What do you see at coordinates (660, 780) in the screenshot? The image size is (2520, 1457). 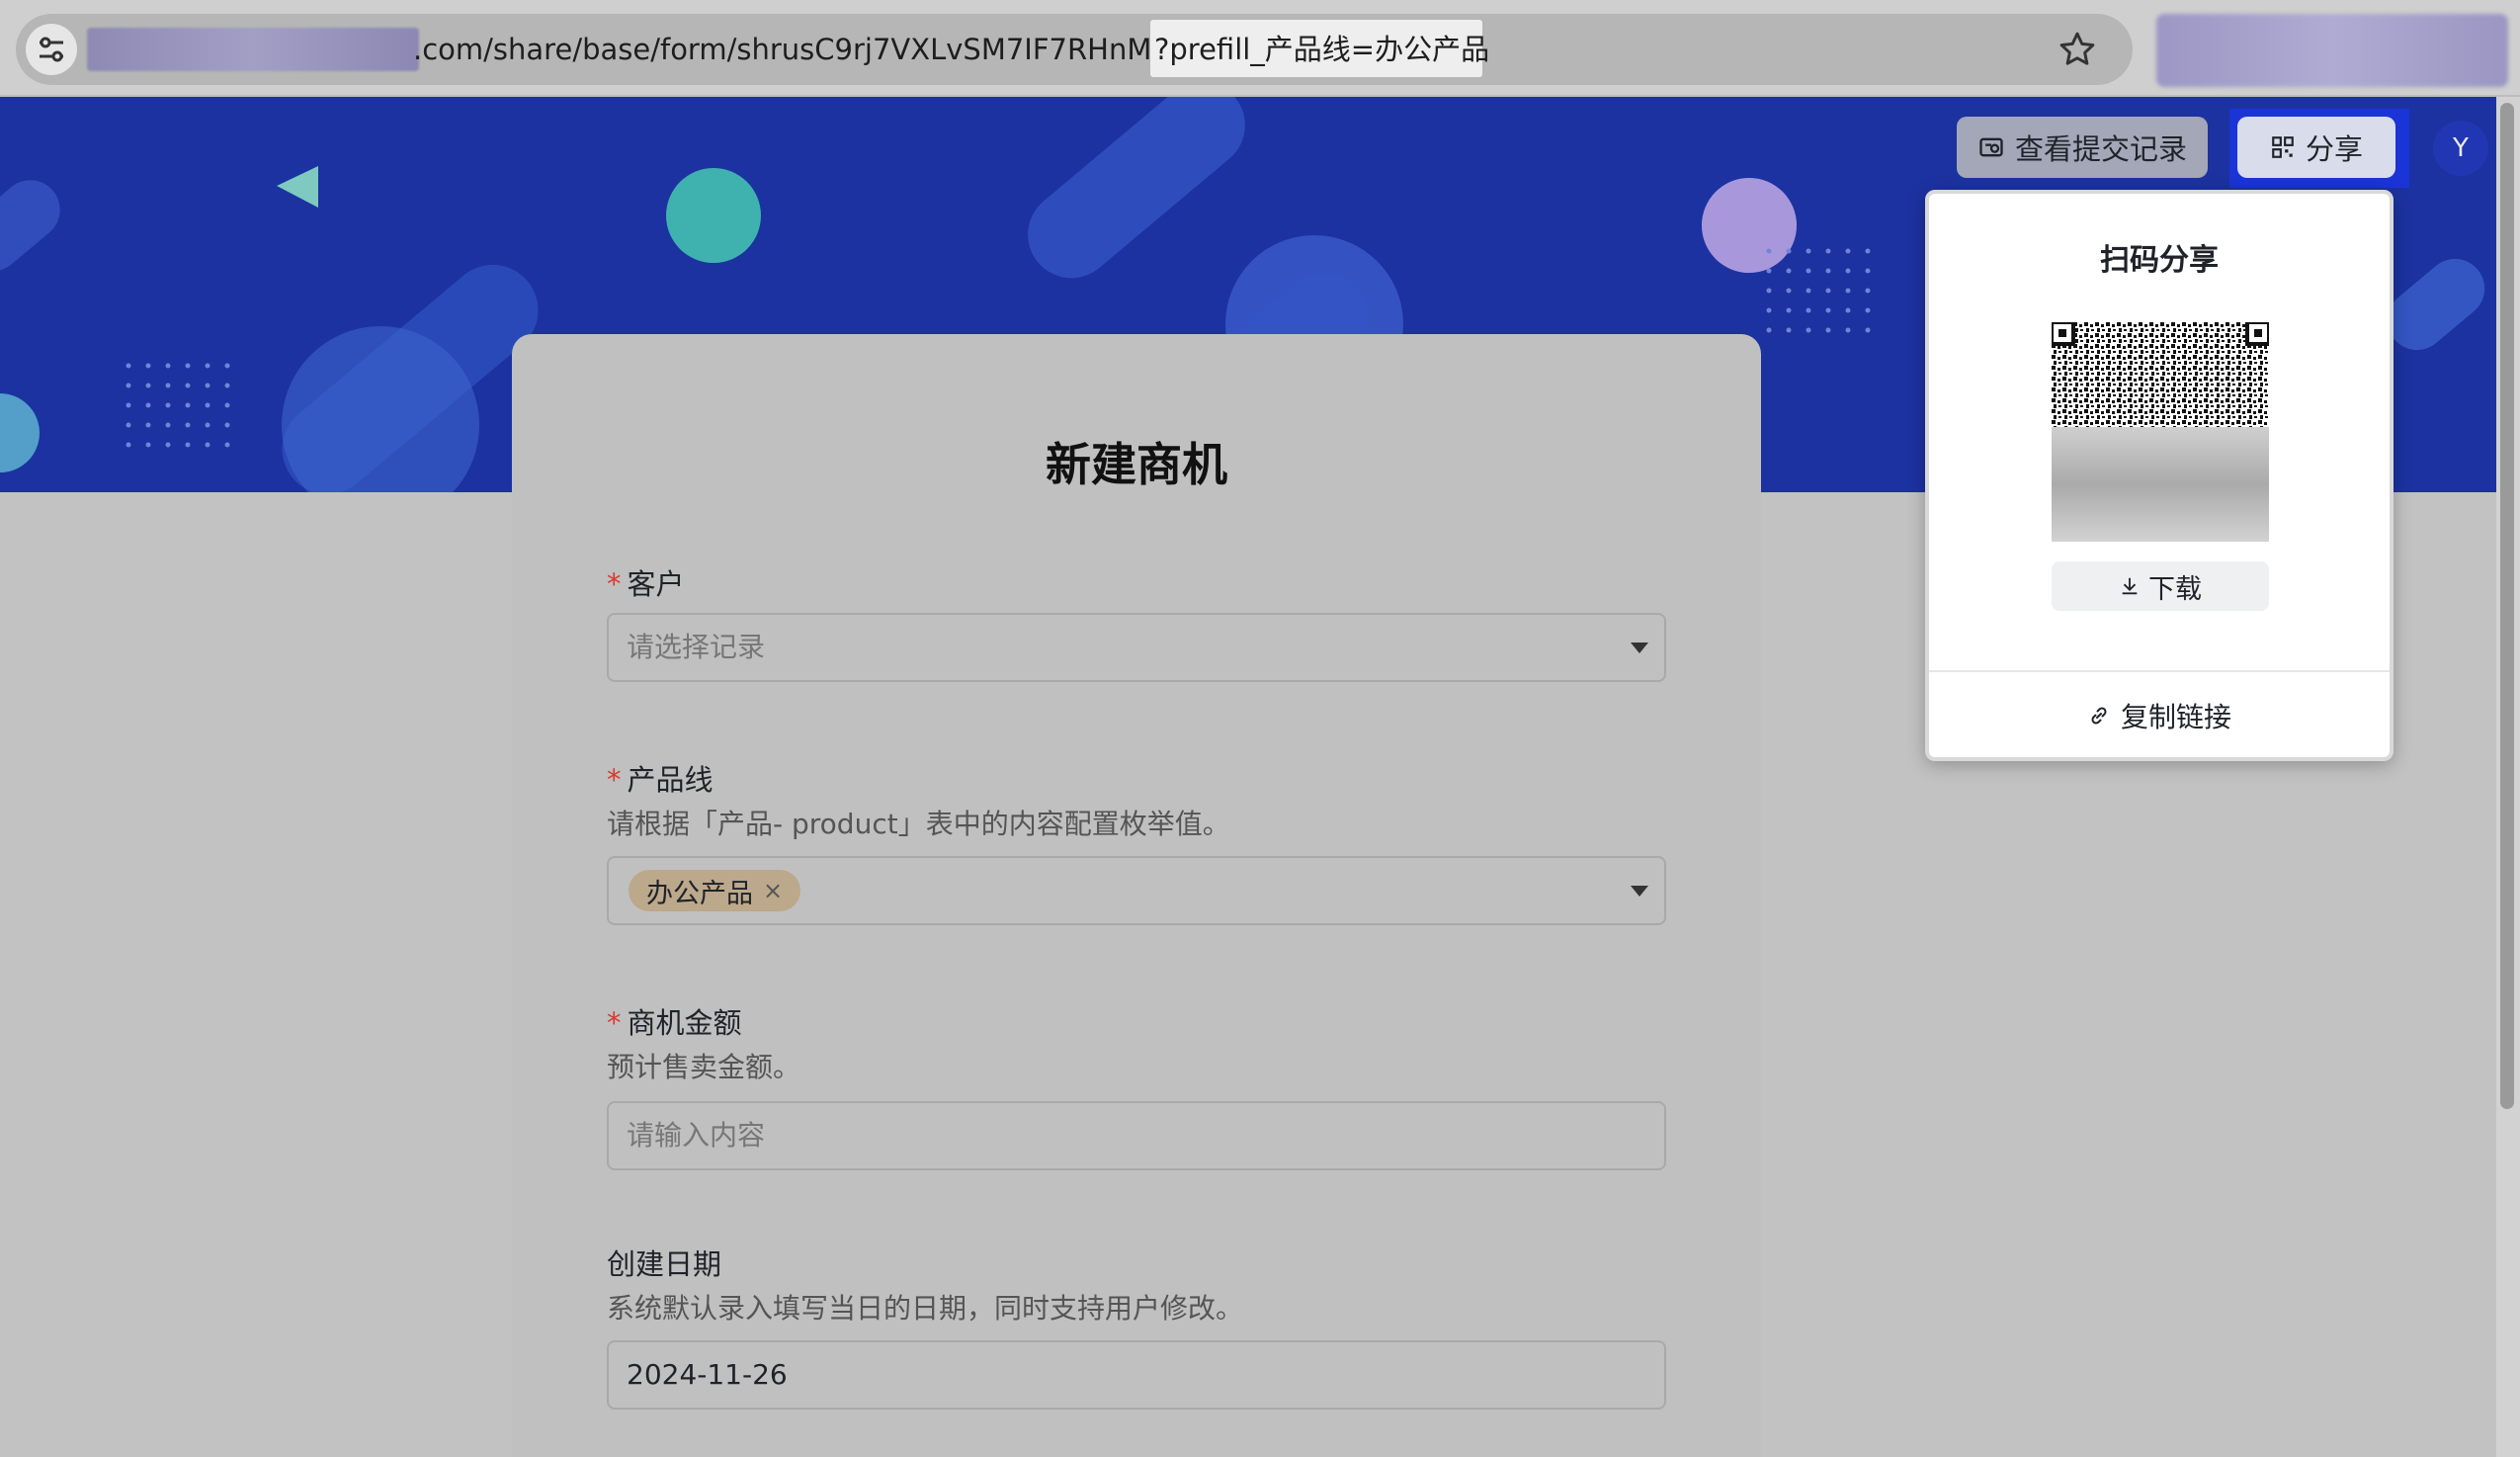 I see `field-label-product-line: * 产品线` at bounding box center [660, 780].